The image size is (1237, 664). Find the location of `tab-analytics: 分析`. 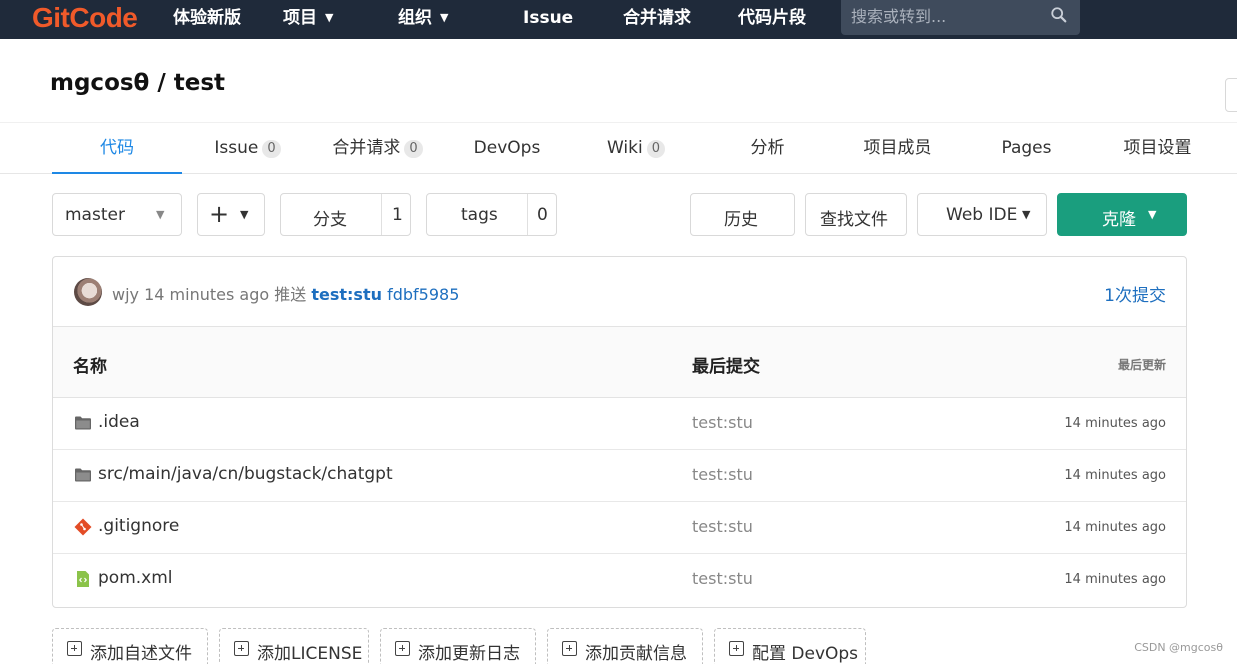

tab-analytics: 分析 is located at coordinates (767, 148).